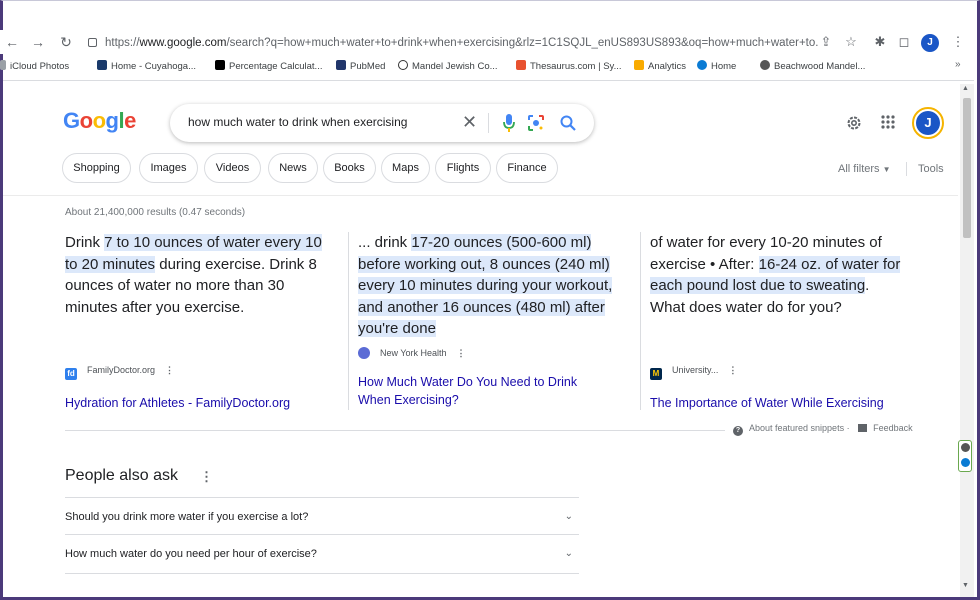  Describe the element at coordinates (119, 372) in the screenshot. I see `snippet-source-1: fd FamilyDoctor.org ⋮` at that location.